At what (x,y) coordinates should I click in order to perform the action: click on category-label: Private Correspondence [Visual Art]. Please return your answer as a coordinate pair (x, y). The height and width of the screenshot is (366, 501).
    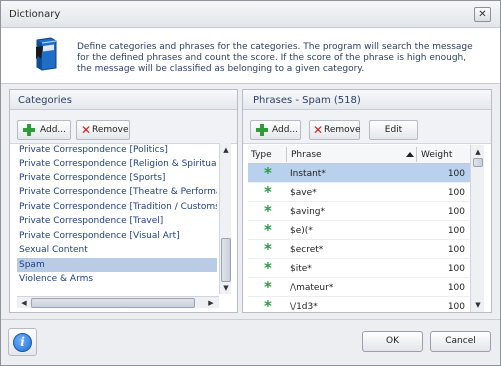
    Looking at the image, I should click on (99, 236).